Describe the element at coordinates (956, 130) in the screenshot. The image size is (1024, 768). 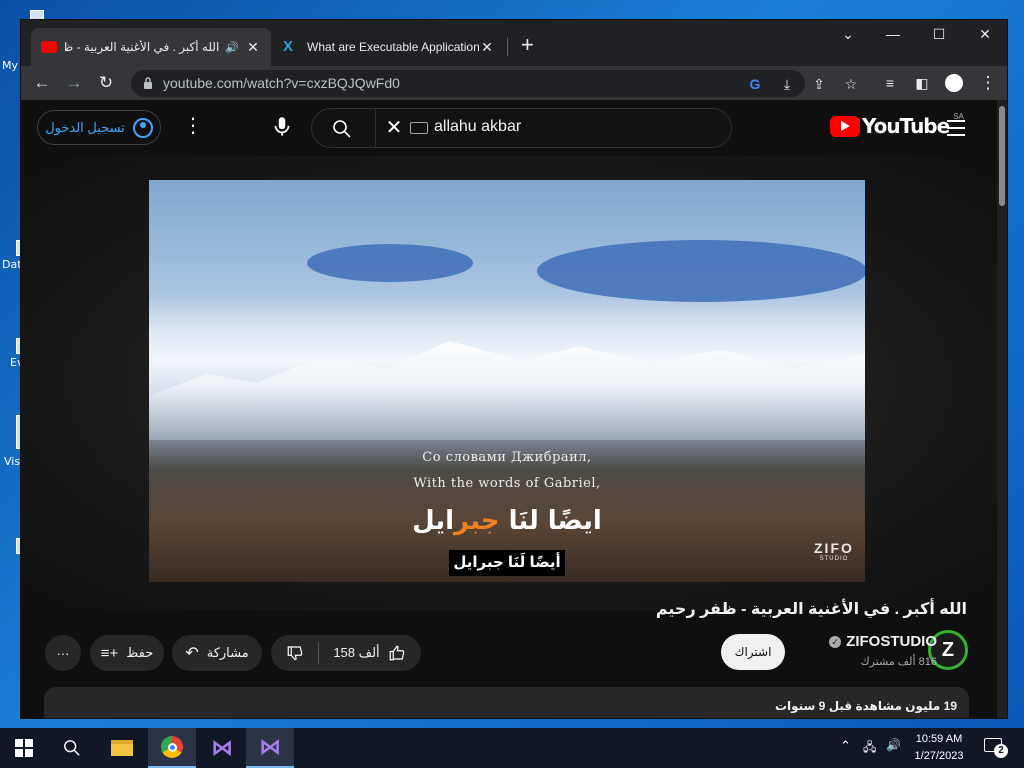
I see `hamburger-menu-icon` at that location.